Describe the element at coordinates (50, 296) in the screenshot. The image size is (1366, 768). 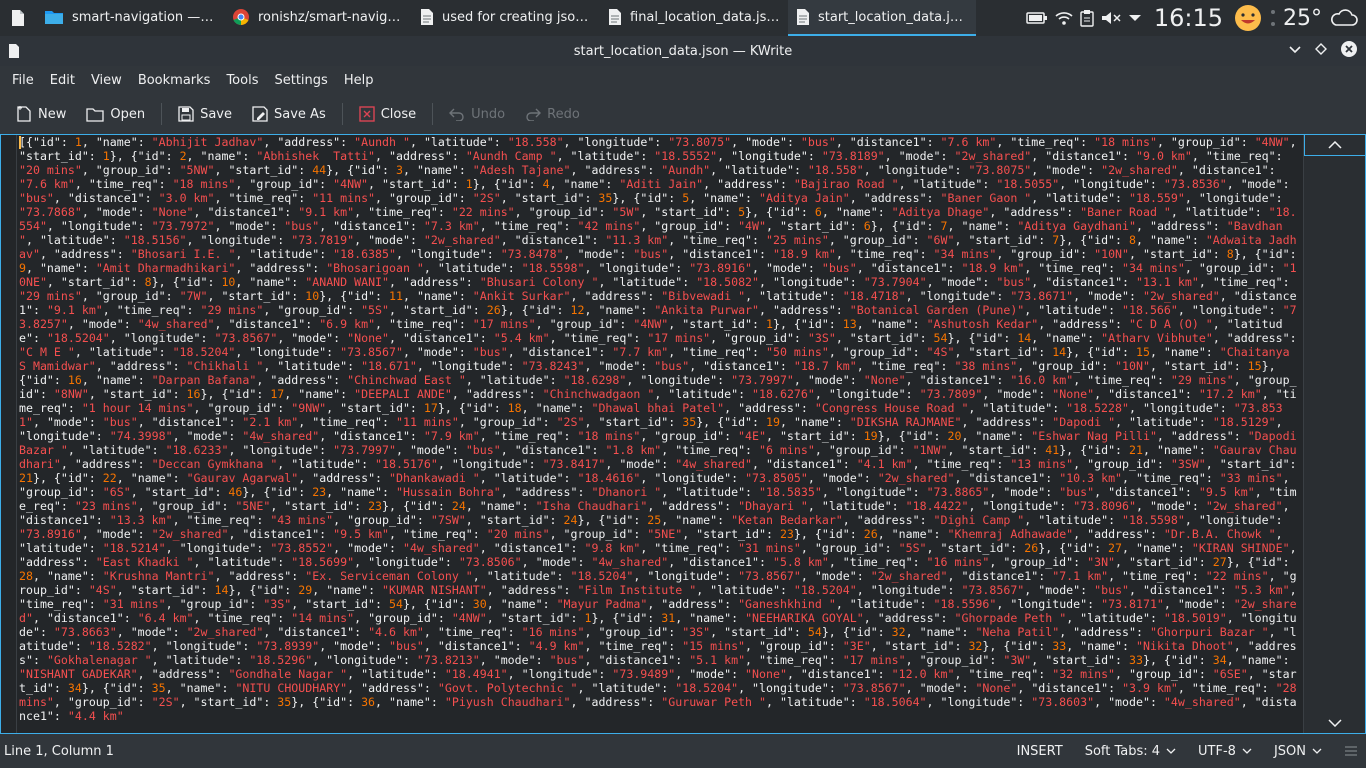
I see `json-string: "29 mins"` at that location.